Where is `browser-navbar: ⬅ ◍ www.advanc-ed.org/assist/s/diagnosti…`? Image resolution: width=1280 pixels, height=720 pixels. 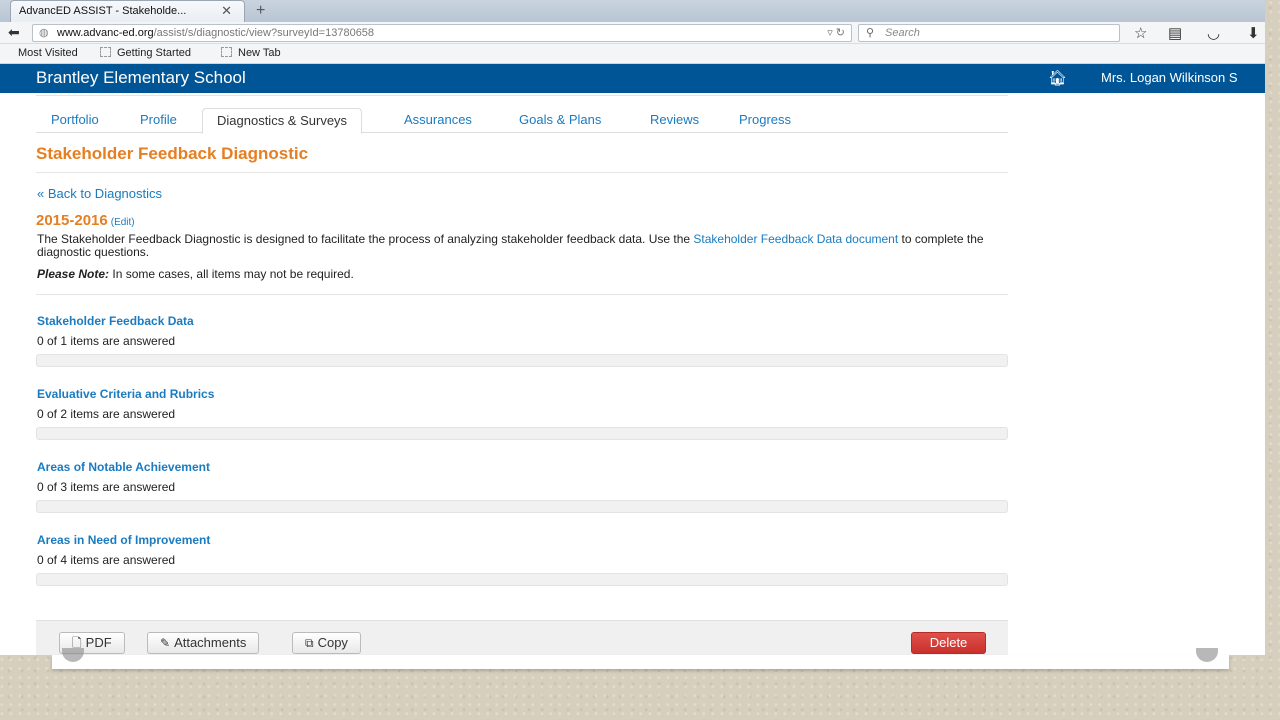 browser-navbar: ⬅ ◍ www.advanc-ed.org/assist/s/diagnosti… is located at coordinates (632, 33).